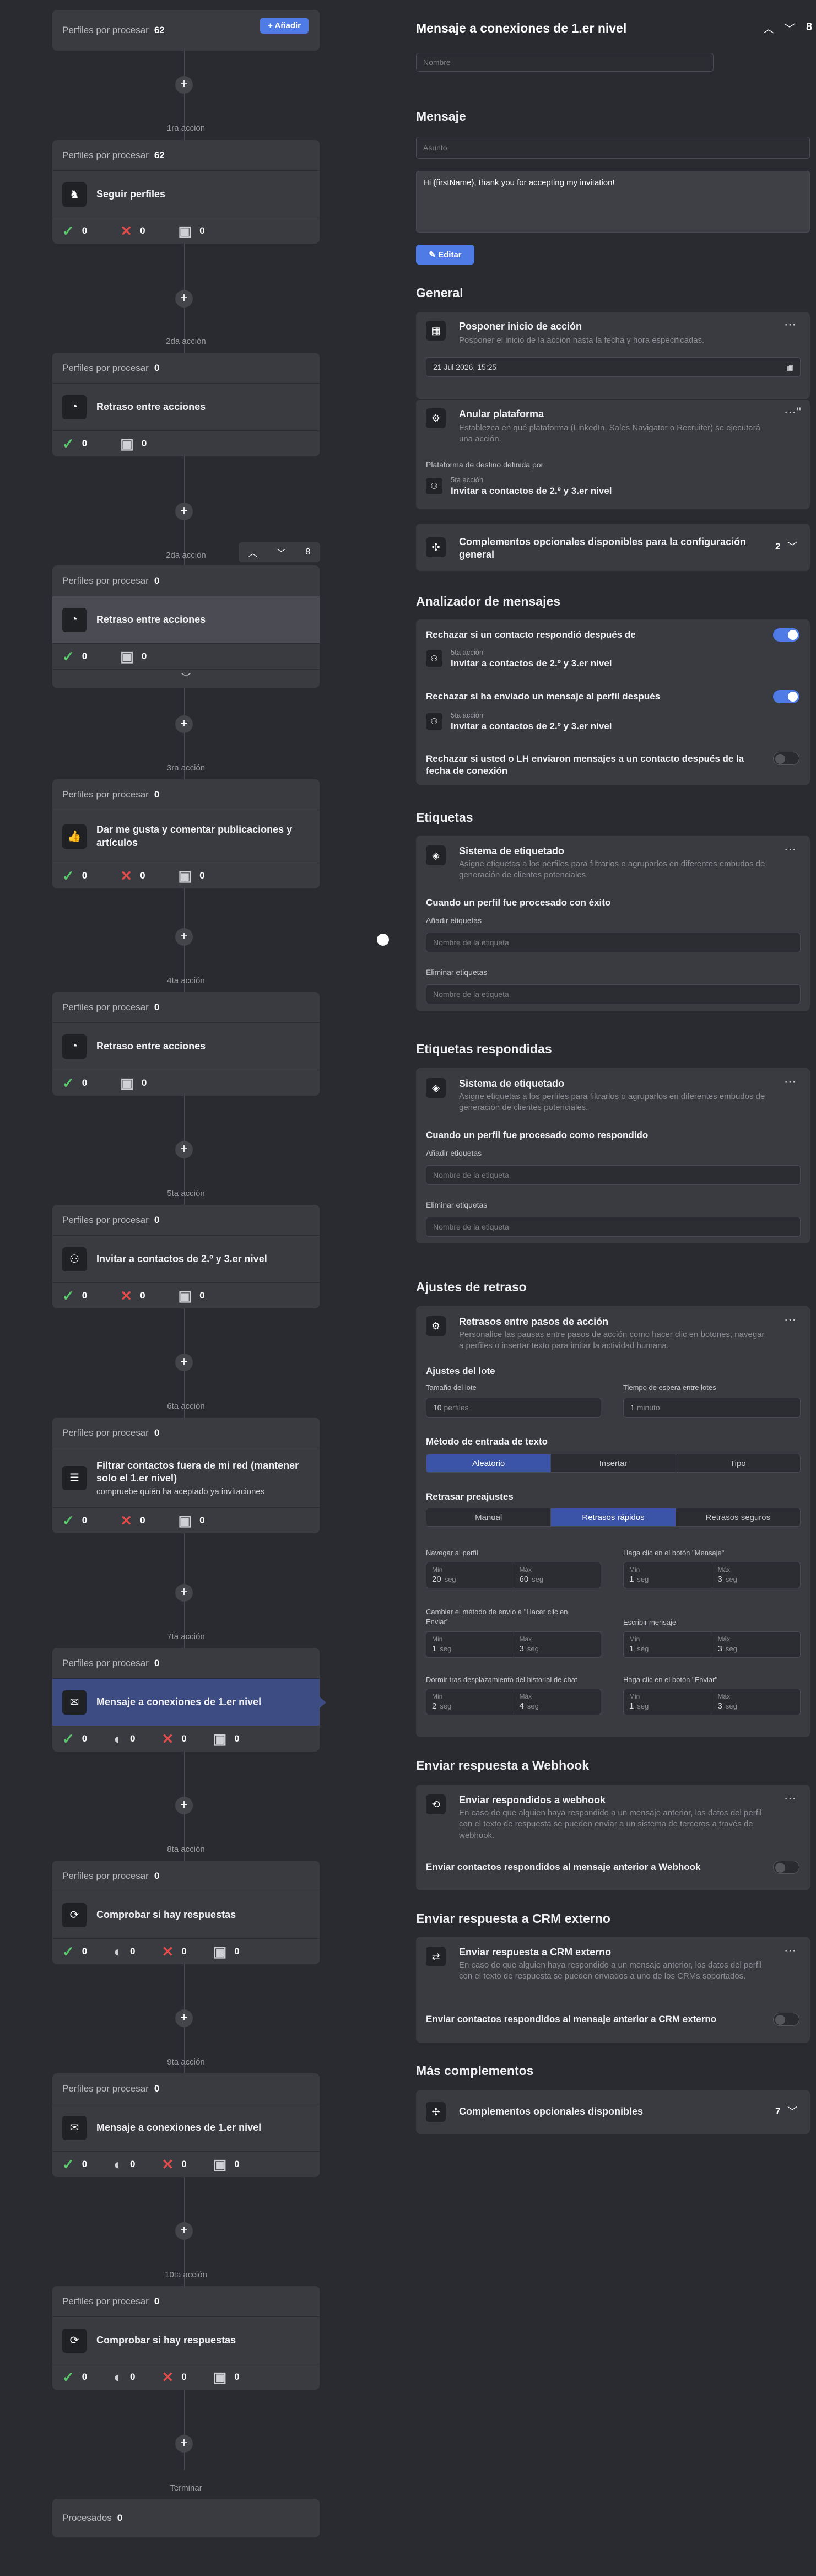 The width and height of the screenshot is (816, 2576). I want to click on batch-size-input: 10 perfiles, so click(513, 1408).